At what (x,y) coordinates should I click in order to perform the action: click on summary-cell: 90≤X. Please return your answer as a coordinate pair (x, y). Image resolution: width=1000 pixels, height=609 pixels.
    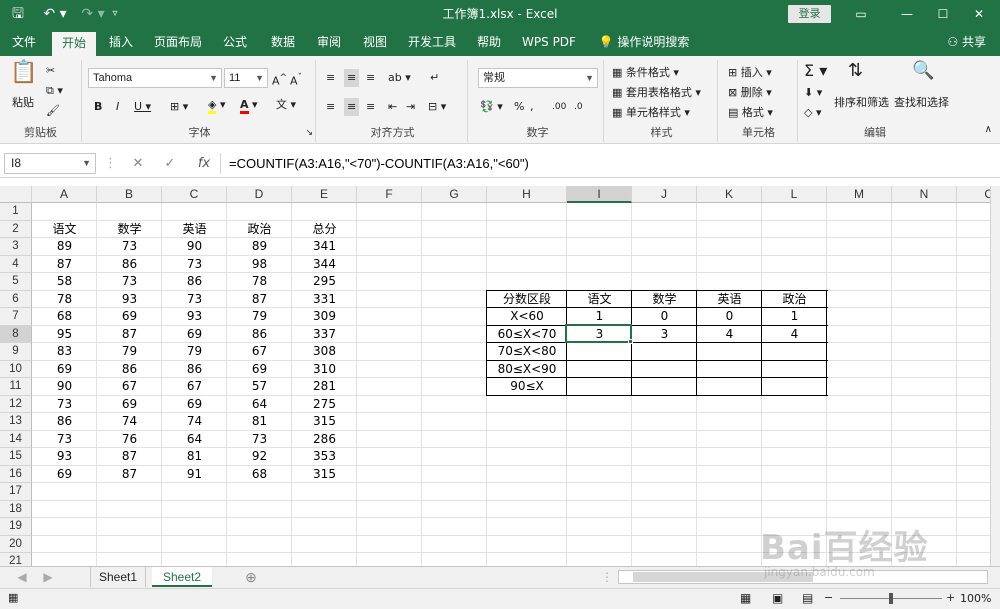
    Looking at the image, I should click on (527, 387).